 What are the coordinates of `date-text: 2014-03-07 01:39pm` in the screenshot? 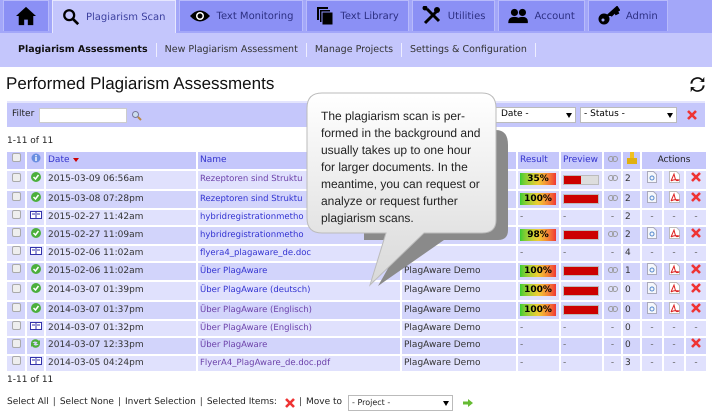 It's located at (96, 290).